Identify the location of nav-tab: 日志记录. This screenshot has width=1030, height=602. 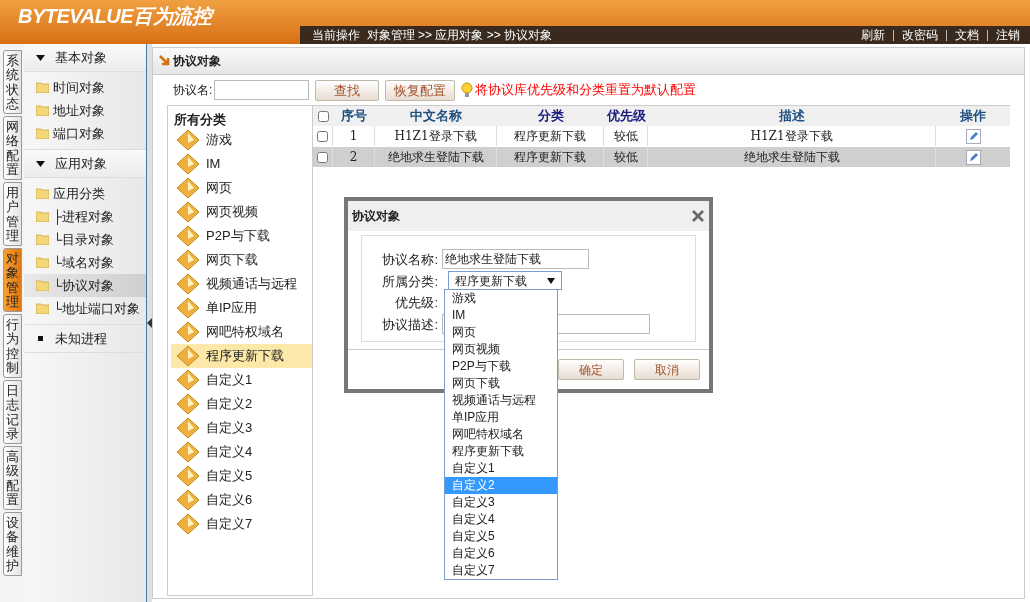
(12, 412).